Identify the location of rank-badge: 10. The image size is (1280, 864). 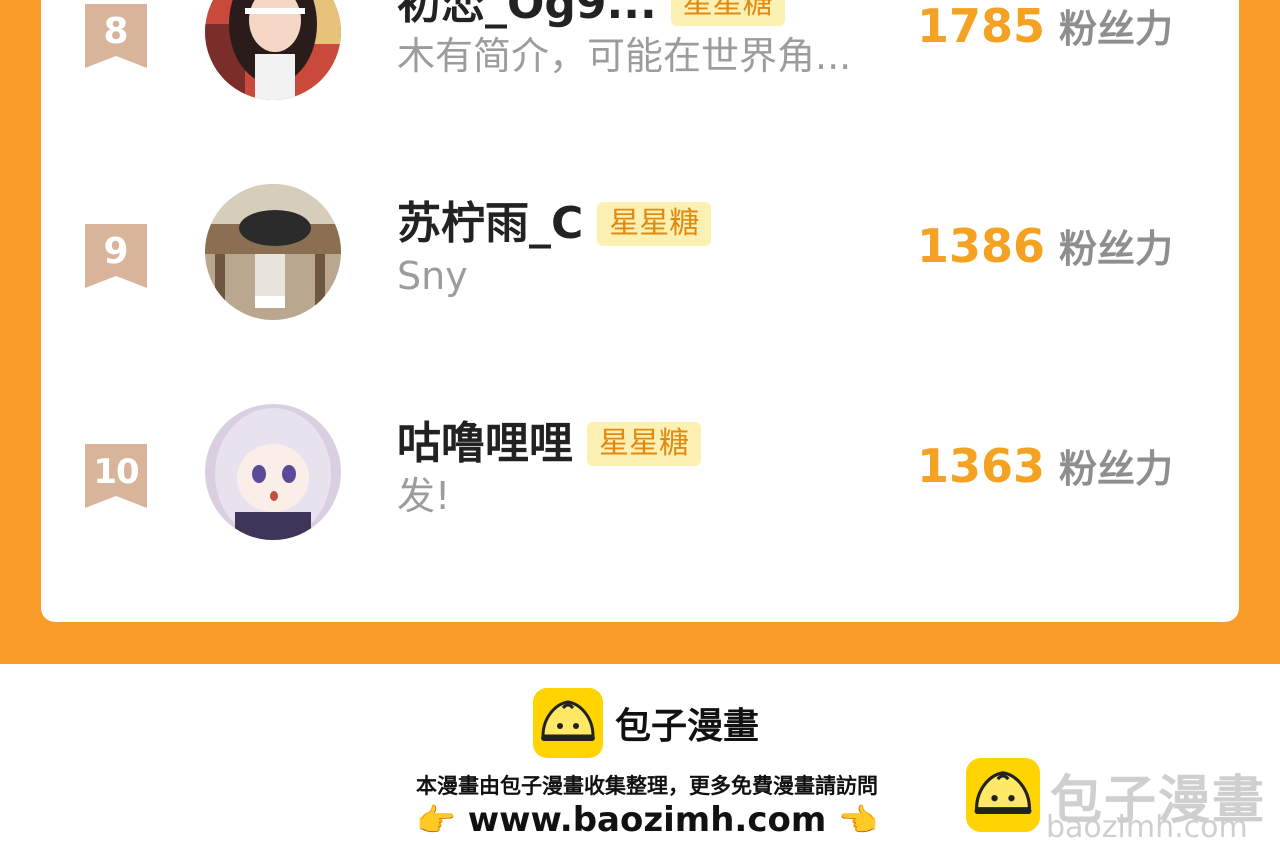
(116, 476).